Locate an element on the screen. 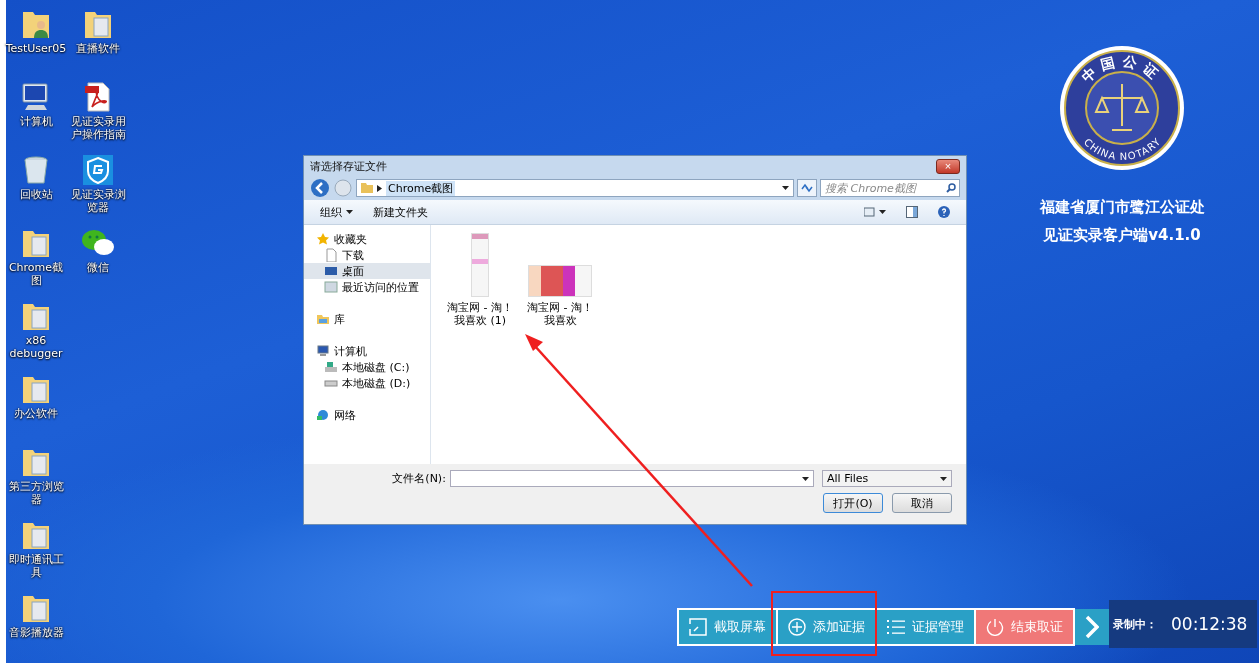 The width and height of the screenshot is (1259, 663). preview-pane-button is located at coordinates (912, 212).